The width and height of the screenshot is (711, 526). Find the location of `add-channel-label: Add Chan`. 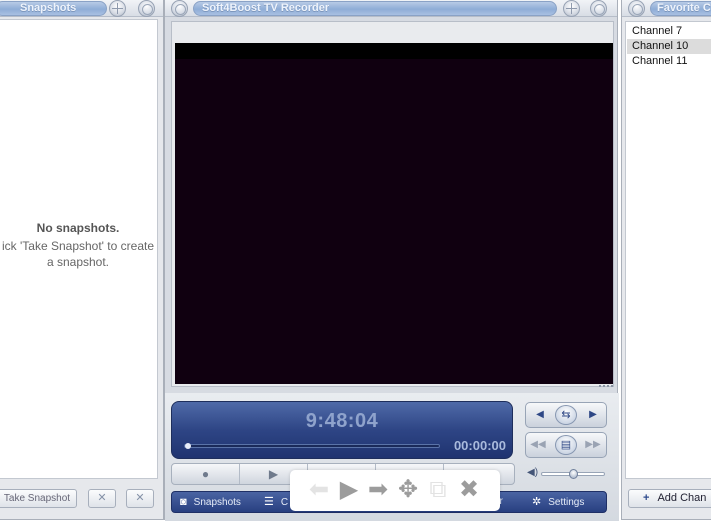

add-channel-label: Add Chan is located at coordinates (682, 498).